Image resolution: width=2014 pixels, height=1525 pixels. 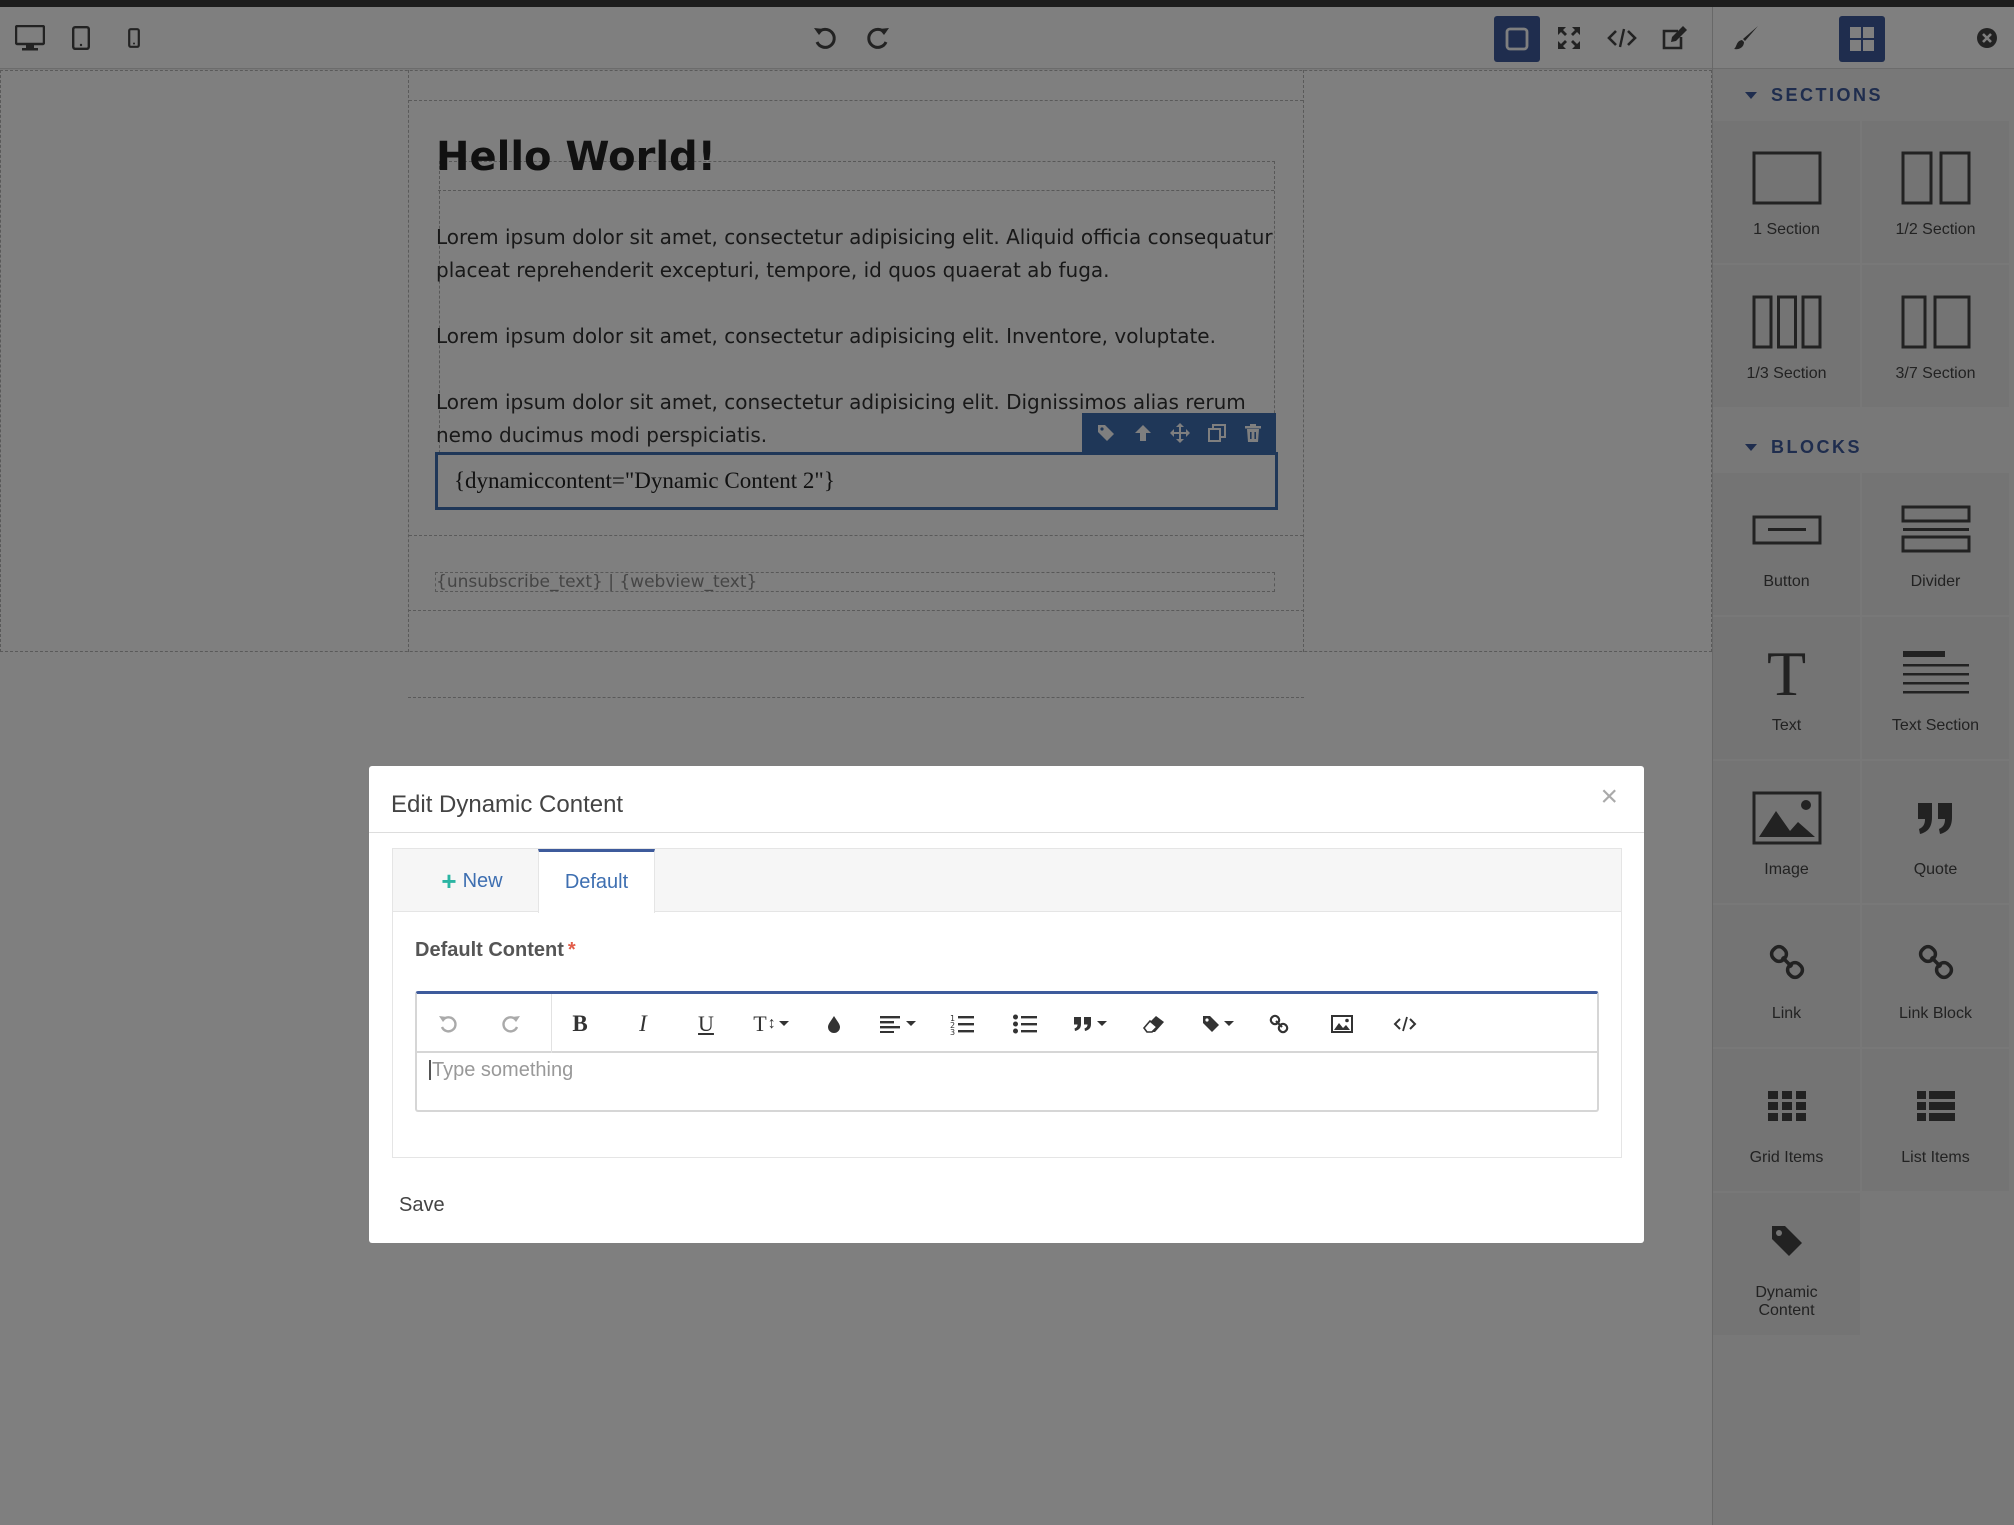 I want to click on redo-icon, so click(x=511, y=1023).